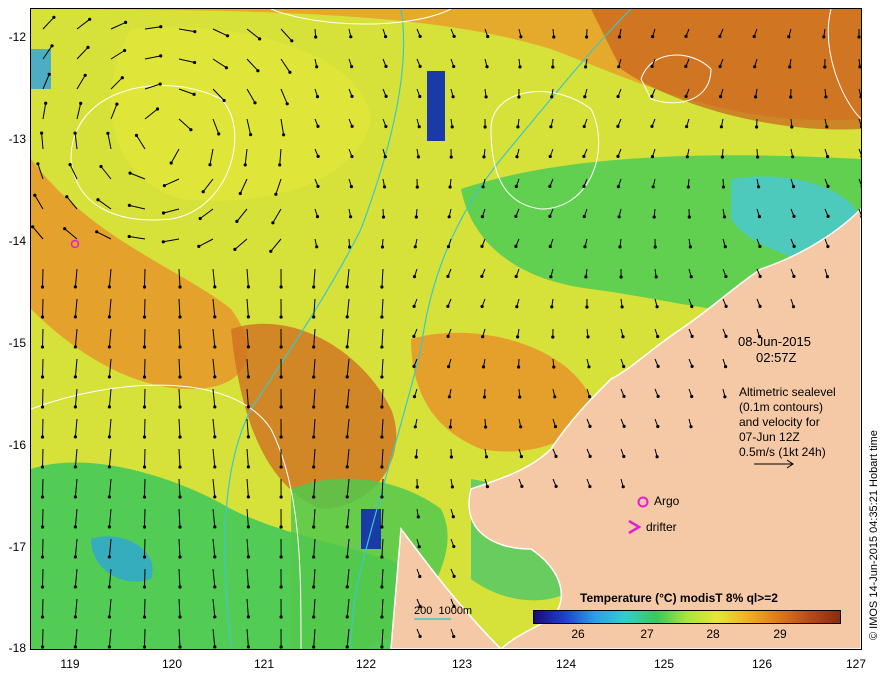 The width and height of the screenshot is (880, 680). What do you see at coordinates (172, 664) in the screenshot?
I see `lon-tick-label: 120` at bounding box center [172, 664].